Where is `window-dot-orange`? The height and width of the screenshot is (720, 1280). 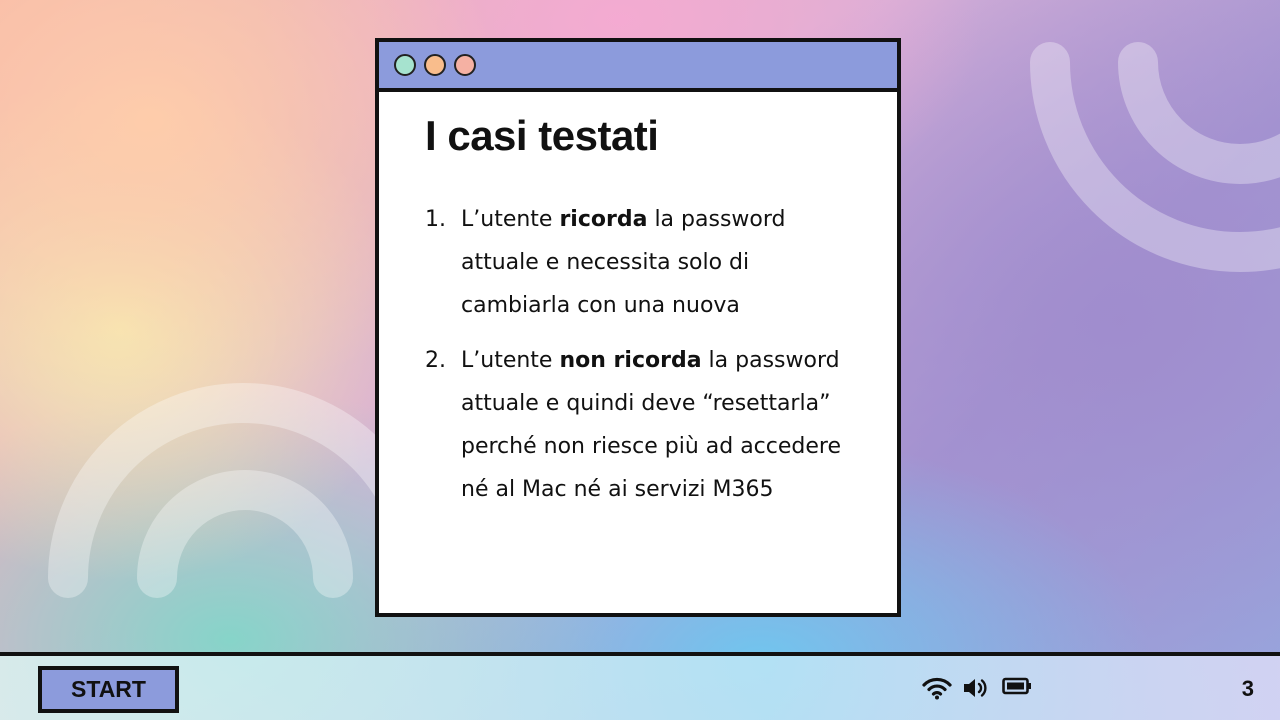
window-dot-orange is located at coordinates (435, 65).